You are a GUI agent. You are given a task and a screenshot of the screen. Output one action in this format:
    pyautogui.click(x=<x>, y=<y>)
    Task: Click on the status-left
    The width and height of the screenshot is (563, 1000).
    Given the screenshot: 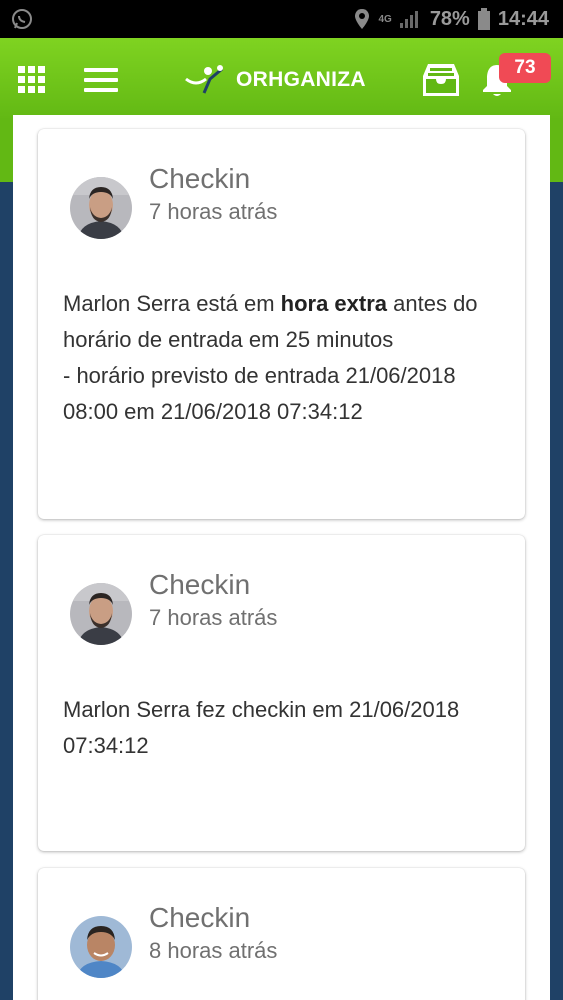 What is the action you would take?
    pyautogui.click(x=22, y=19)
    